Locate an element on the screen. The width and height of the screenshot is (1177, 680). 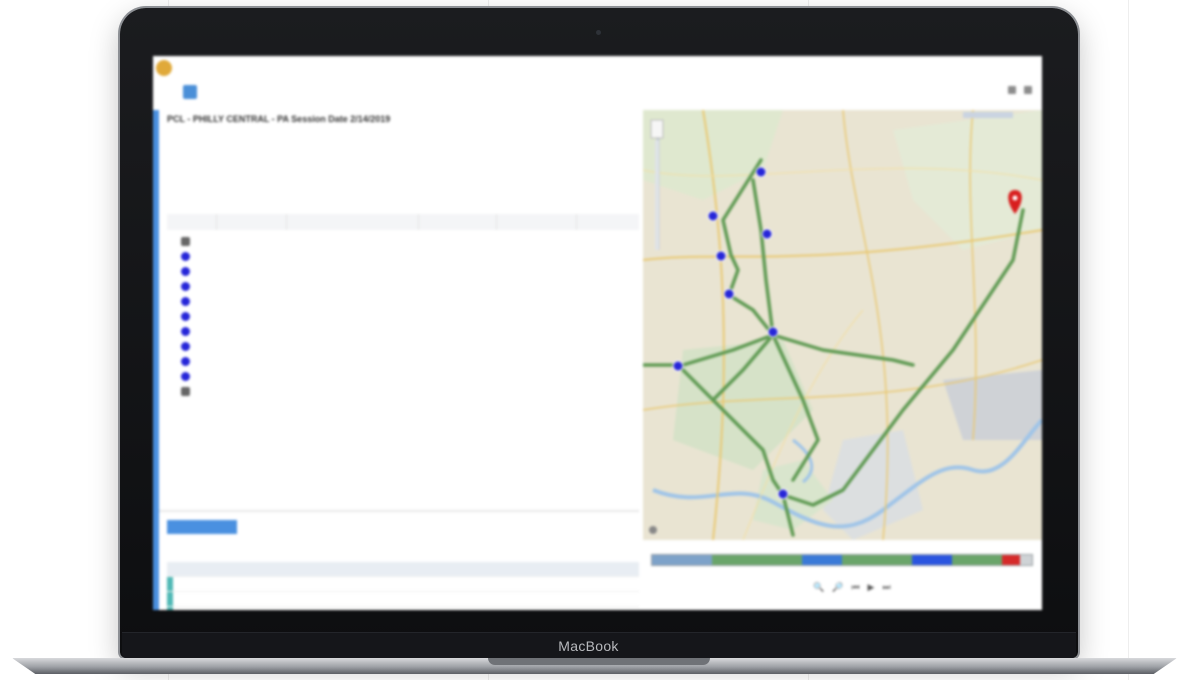
laptop-brand-label: MacBook is located at coordinates (588, 646).